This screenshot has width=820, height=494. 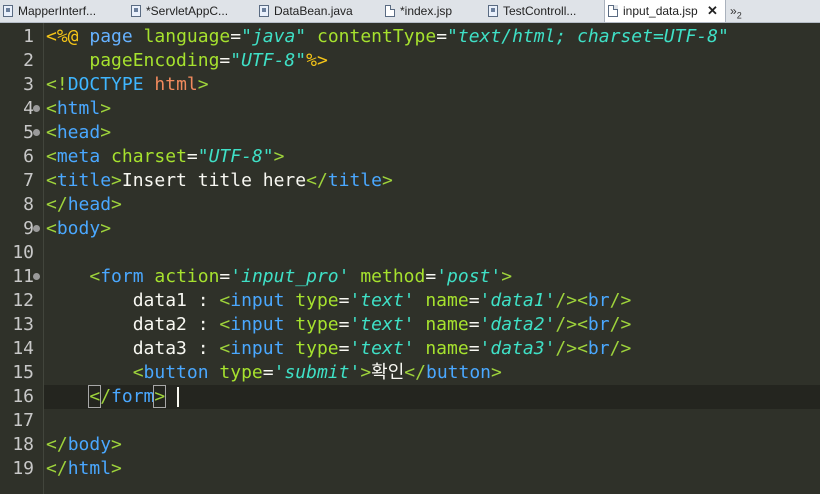 What do you see at coordinates (23, 468) in the screenshot?
I see `line-number: 19` at bounding box center [23, 468].